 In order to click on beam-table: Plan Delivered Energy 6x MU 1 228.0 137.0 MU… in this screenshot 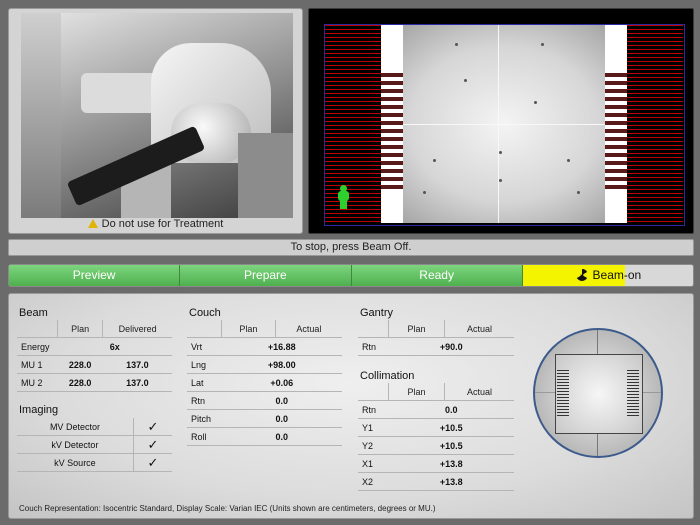, I will do `click(94, 356)`.